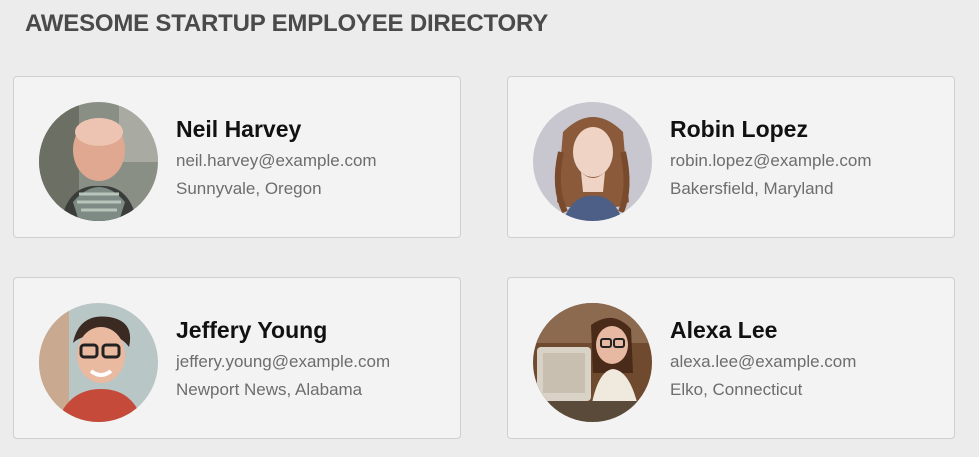 This screenshot has height=457, width=979. I want to click on woman-curly-hair-photo, so click(592, 161).